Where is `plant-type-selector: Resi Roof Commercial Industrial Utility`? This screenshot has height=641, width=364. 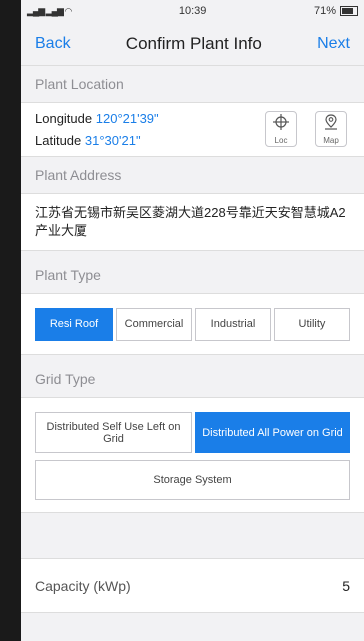
plant-type-selector: Resi Roof Commercial Industrial Utility is located at coordinates (192, 324).